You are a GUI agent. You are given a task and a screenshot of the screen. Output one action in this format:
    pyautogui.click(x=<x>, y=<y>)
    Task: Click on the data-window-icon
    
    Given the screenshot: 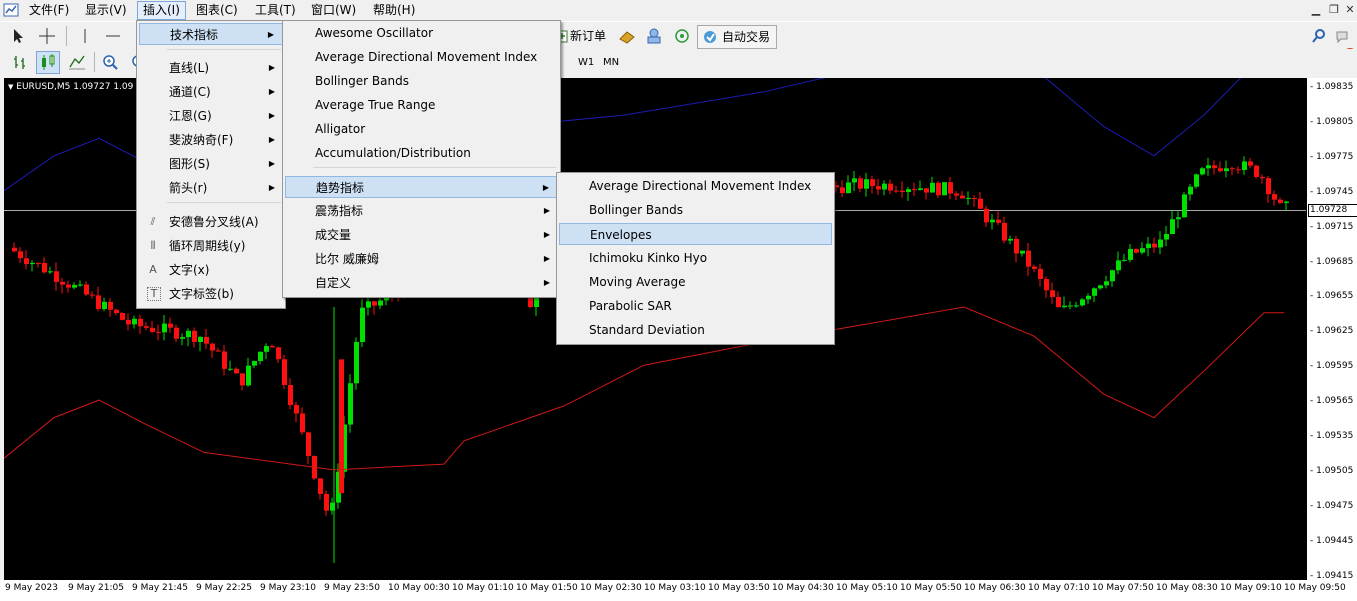 What is the action you would take?
    pyautogui.click(x=654, y=36)
    